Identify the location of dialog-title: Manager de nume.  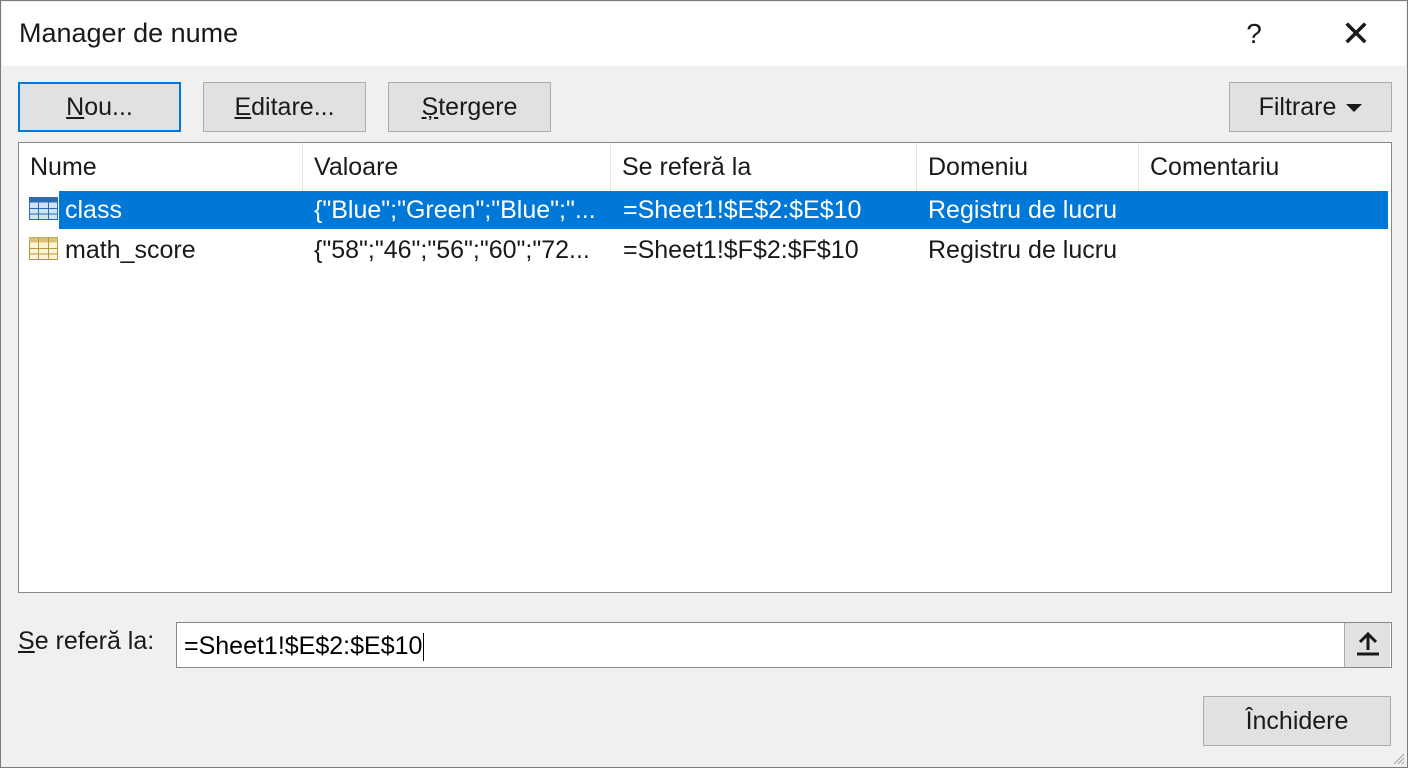
(129, 33).